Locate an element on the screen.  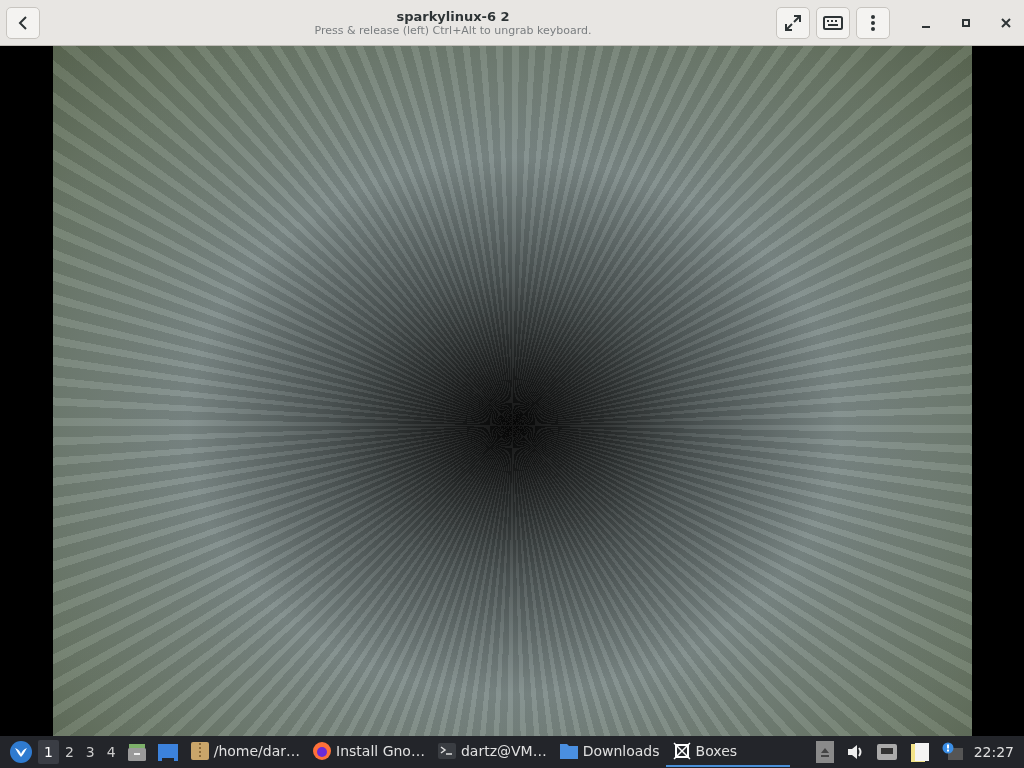
menu-button is located at coordinates (873, 22).